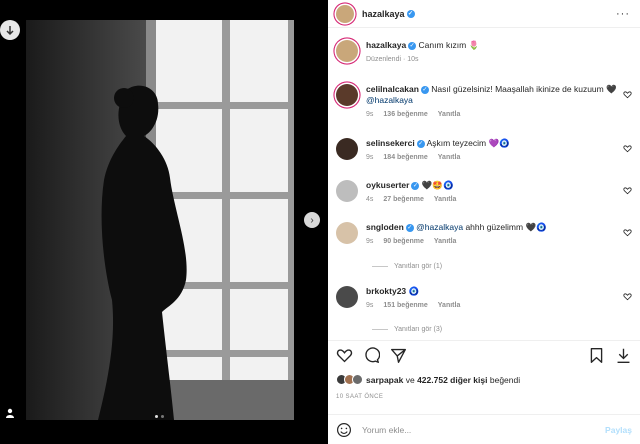 The width and height of the screenshot is (640, 444). Describe the element at coordinates (442, 45) in the screenshot. I see `caption-text: Canım kızım` at that location.